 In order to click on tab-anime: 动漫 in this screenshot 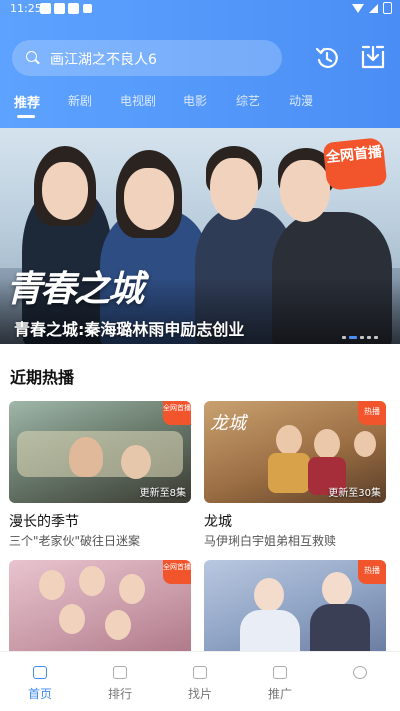, I will do `click(301, 100)`.